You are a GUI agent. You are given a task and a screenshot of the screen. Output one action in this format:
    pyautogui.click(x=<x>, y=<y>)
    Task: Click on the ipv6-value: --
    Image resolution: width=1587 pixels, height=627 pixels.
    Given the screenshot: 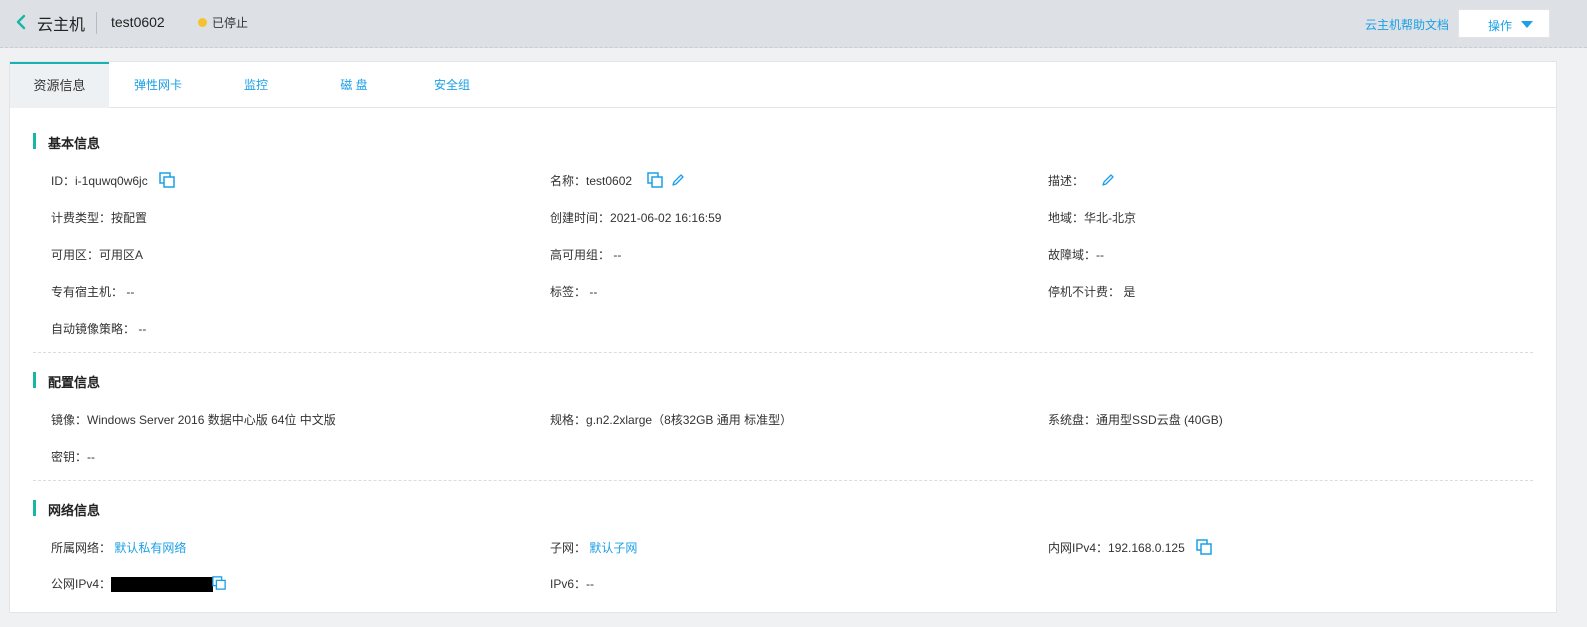 What is the action you would take?
    pyautogui.click(x=590, y=584)
    